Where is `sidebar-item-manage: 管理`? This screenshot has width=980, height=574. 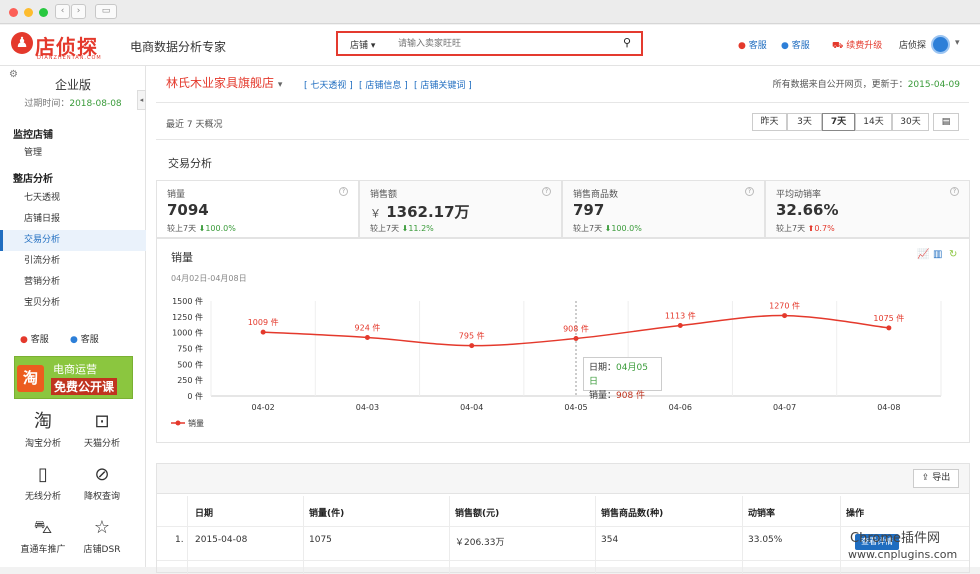 sidebar-item-manage: 管理 is located at coordinates (73, 153).